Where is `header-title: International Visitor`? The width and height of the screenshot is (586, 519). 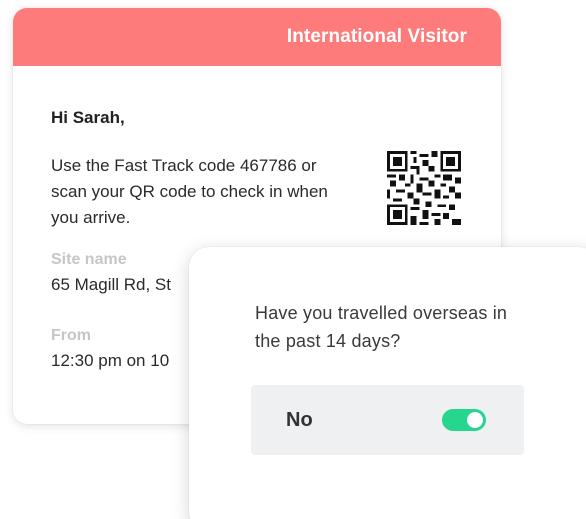
header-title: International Visitor is located at coordinates (376, 36).